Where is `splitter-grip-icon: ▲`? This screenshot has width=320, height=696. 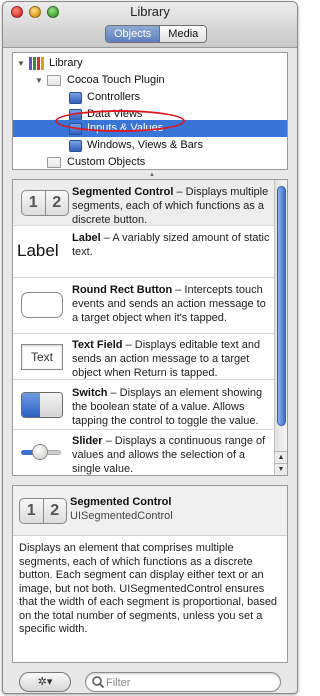 splitter-grip-icon: ▲ is located at coordinates (152, 175).